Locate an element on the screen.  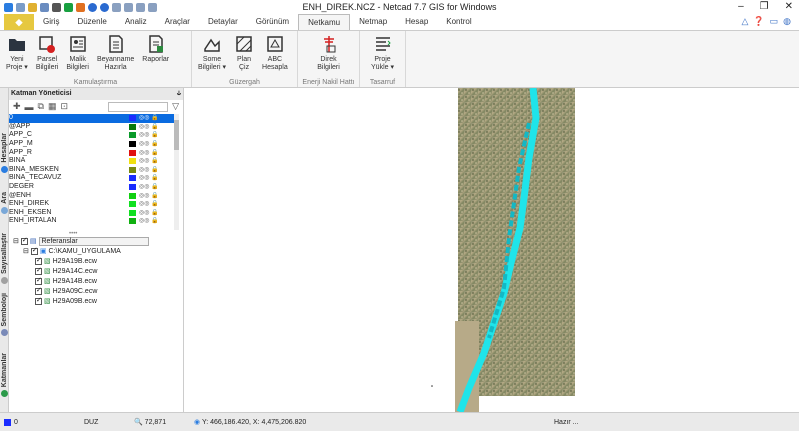
layer-name: @ENH is located at coordinates (20, 195).